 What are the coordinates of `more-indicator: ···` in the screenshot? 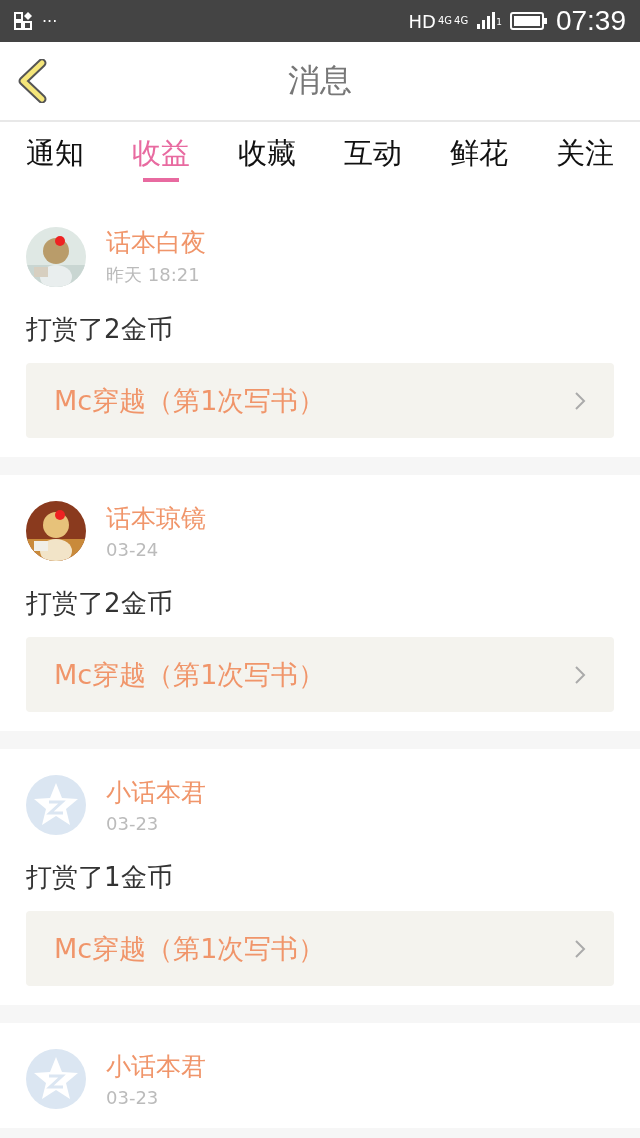 It's located at (50, 21).